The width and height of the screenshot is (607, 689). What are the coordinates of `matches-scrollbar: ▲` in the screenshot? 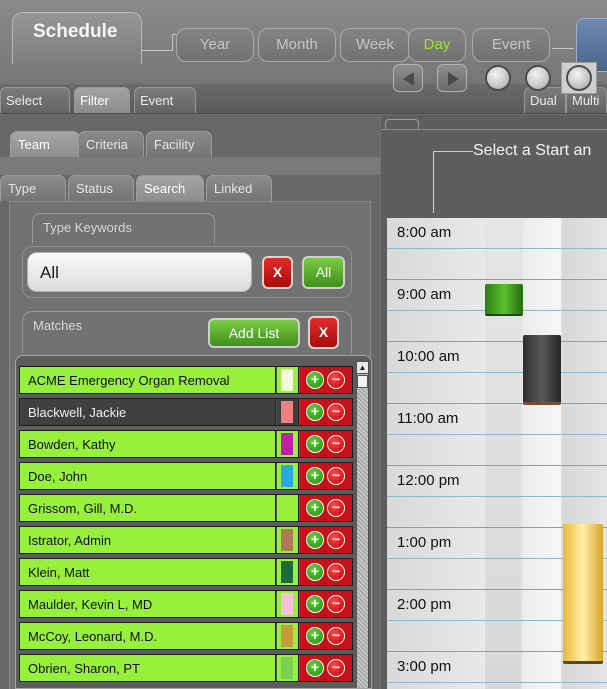 It's located at (362, 524).